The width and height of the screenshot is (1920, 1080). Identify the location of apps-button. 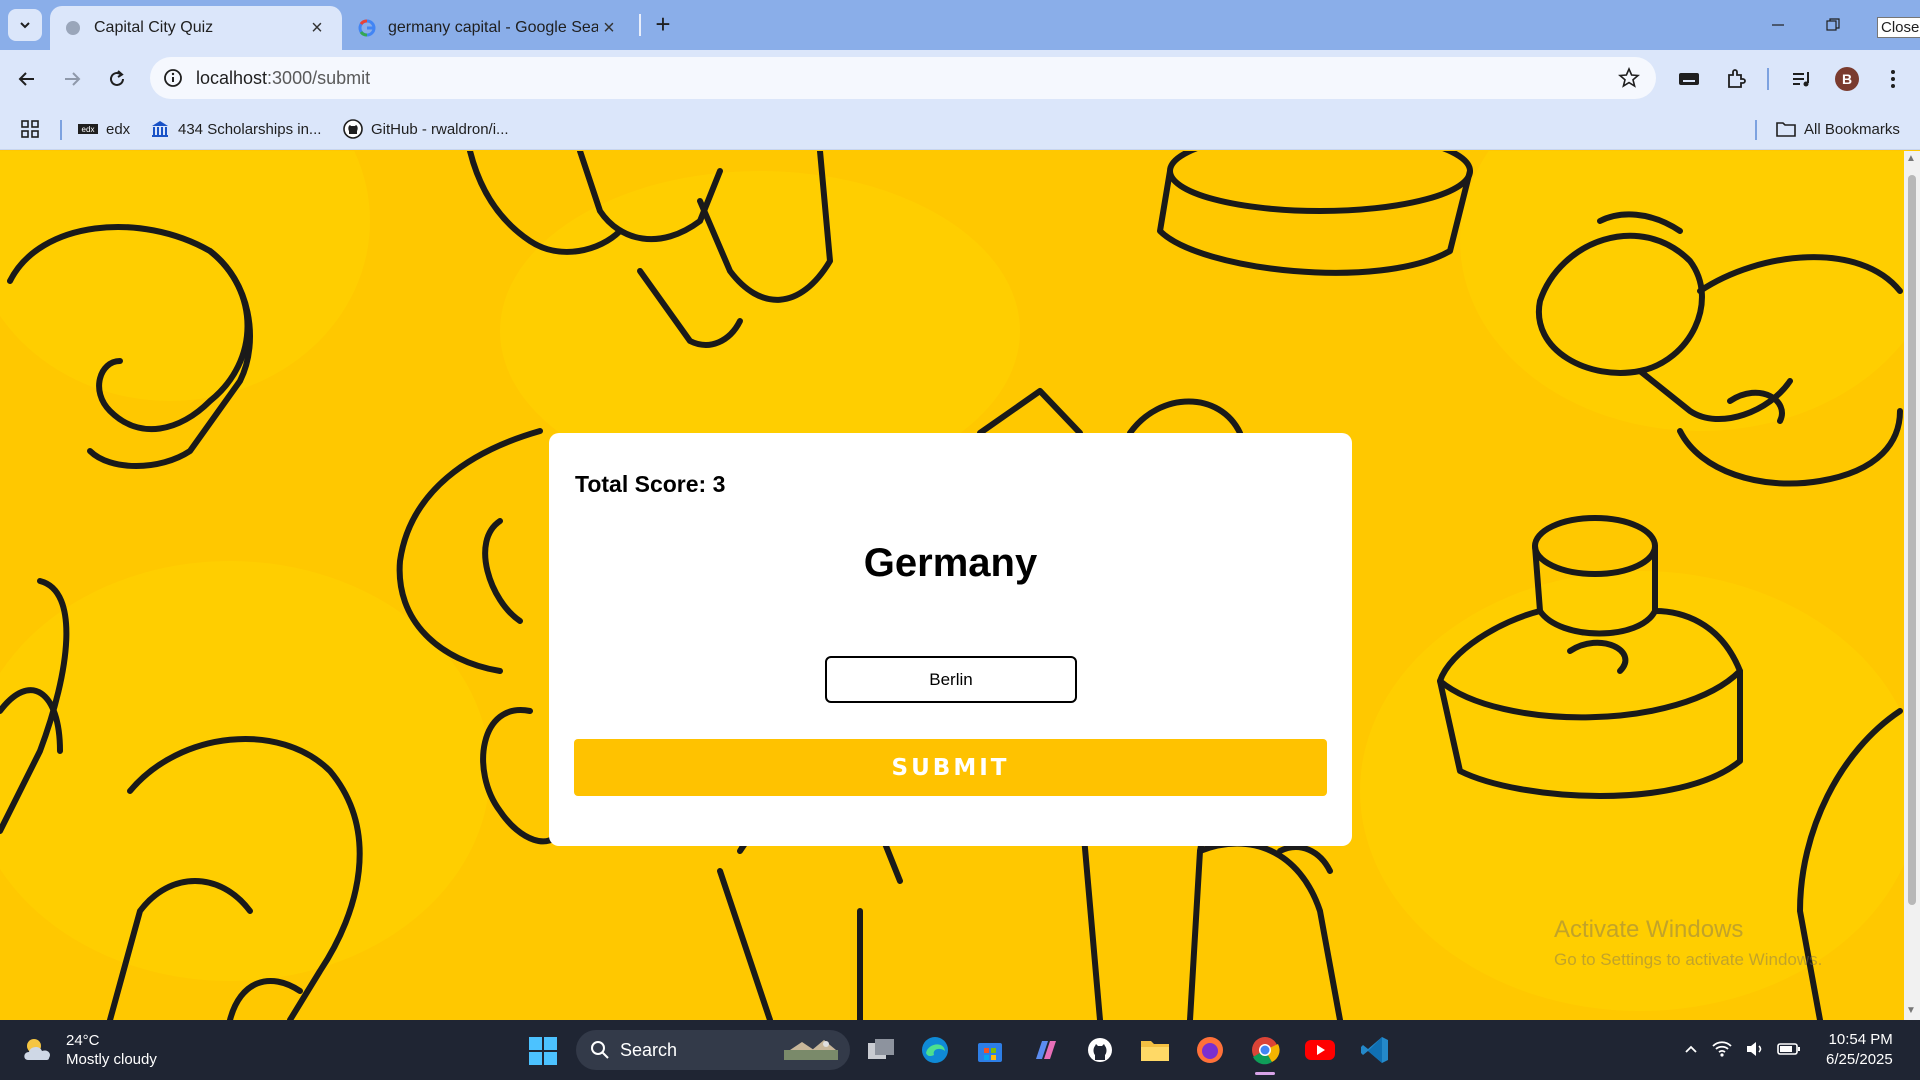
(34, 129).